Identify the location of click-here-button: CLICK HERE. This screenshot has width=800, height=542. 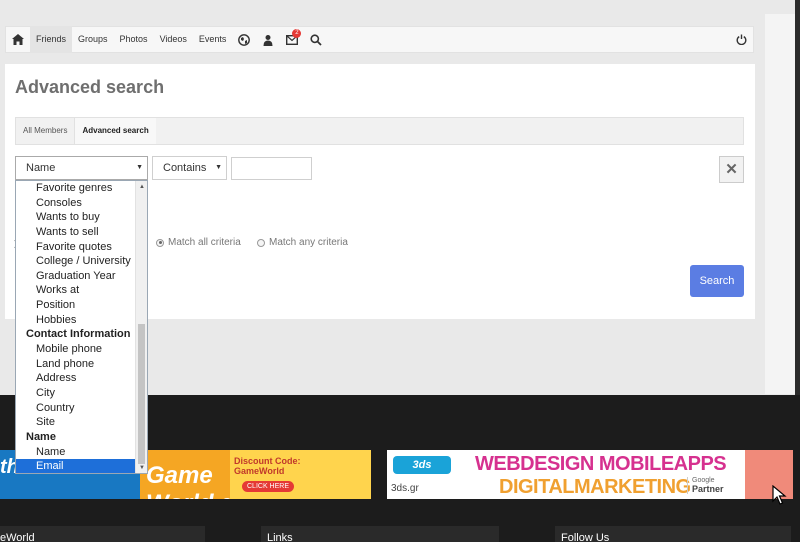
(268, 486).